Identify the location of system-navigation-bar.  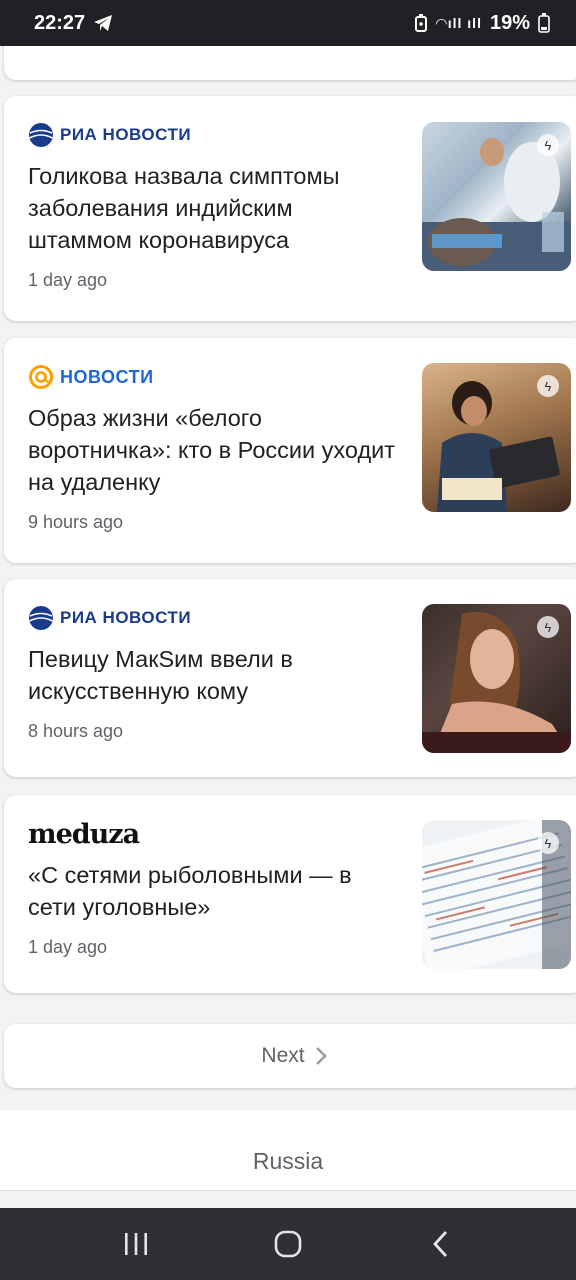
(288, 1244).